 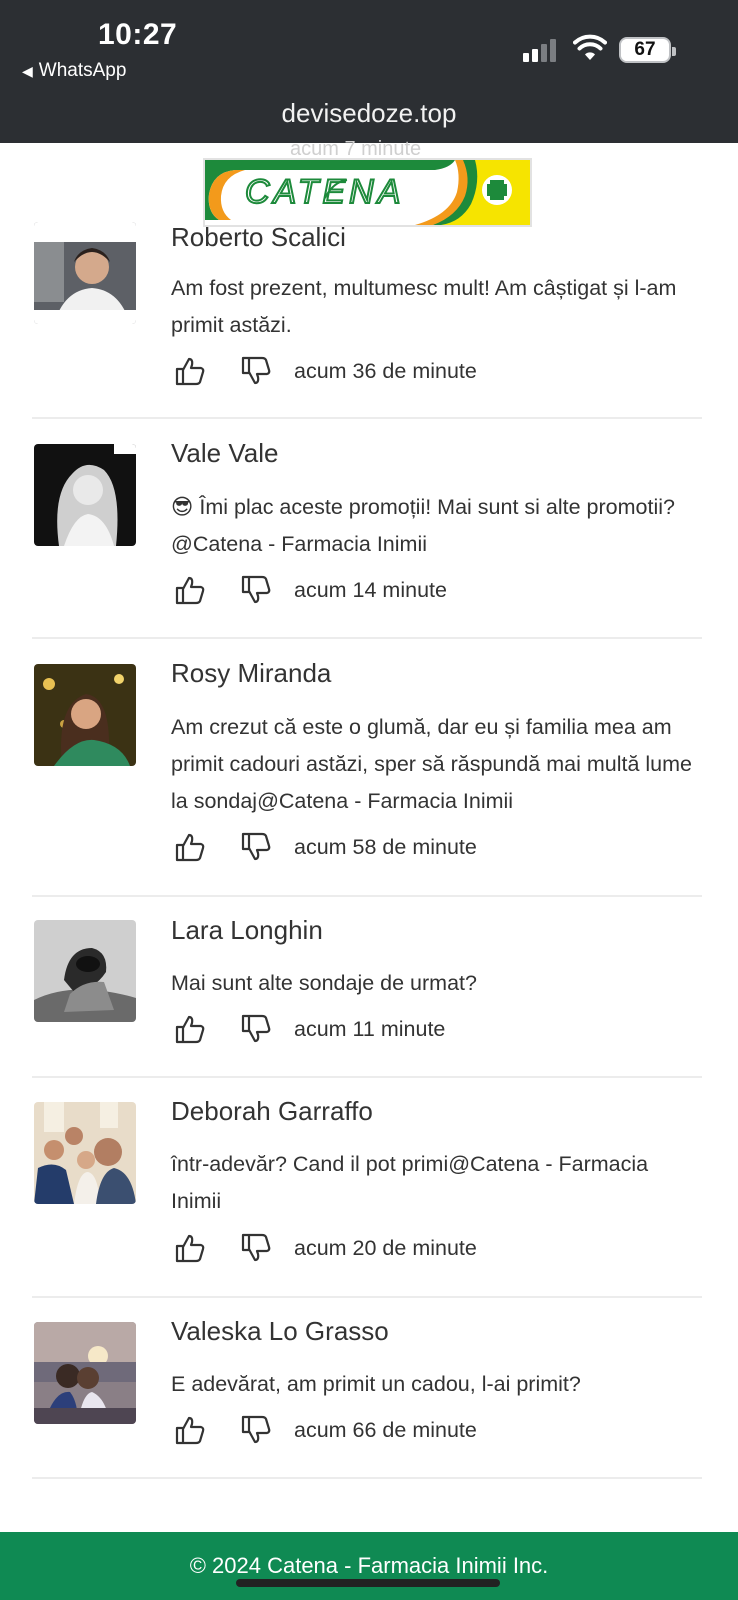 I want to click on comment-actions: acum 14 minute, so click(x=310, y=590).